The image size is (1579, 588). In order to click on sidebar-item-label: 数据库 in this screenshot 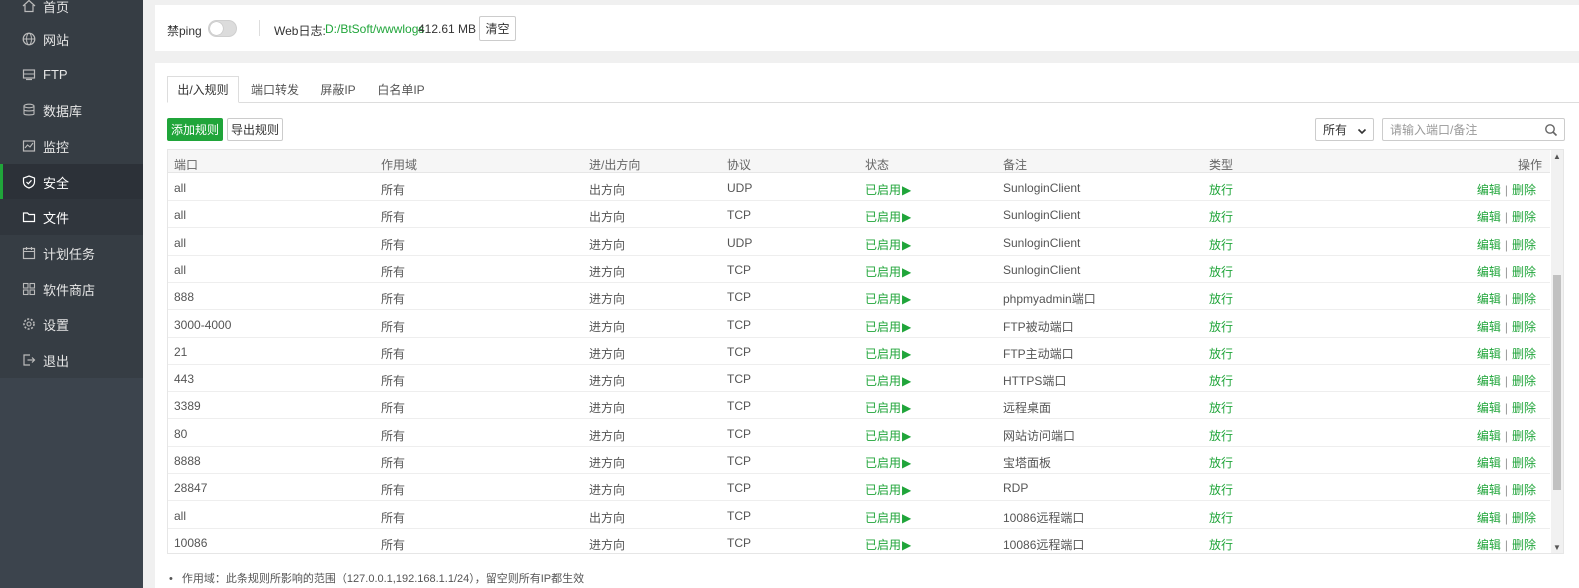, I will do `click(63, 111)`.